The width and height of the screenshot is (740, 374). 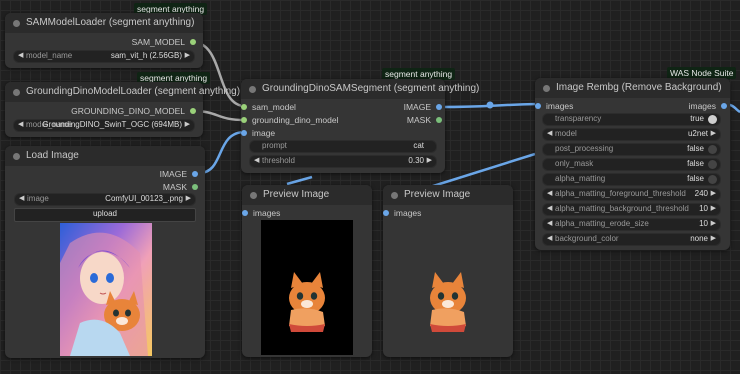 What do you see at coordinates (104, 23) in the screenshot?
I see `node-header: SAMModelLoader (segment anything)` at bounding box center [104, 23].